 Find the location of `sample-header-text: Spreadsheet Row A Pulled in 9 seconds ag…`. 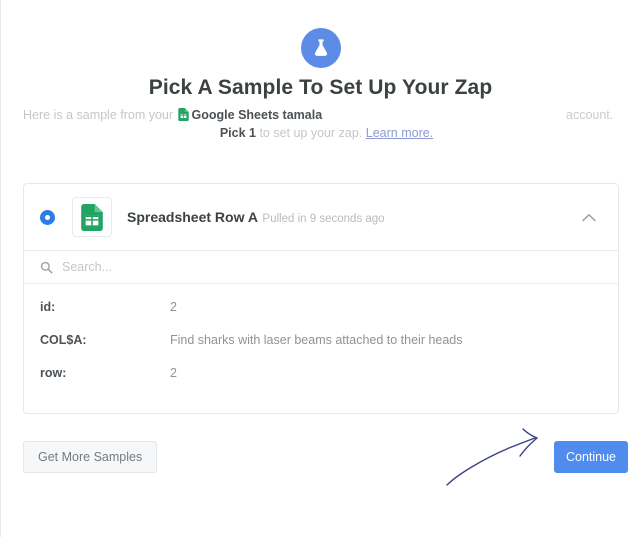

sample-header-text: Spreadsheet Row A Pulled in 9 seconds ag… is located at coordinates (352, 217).